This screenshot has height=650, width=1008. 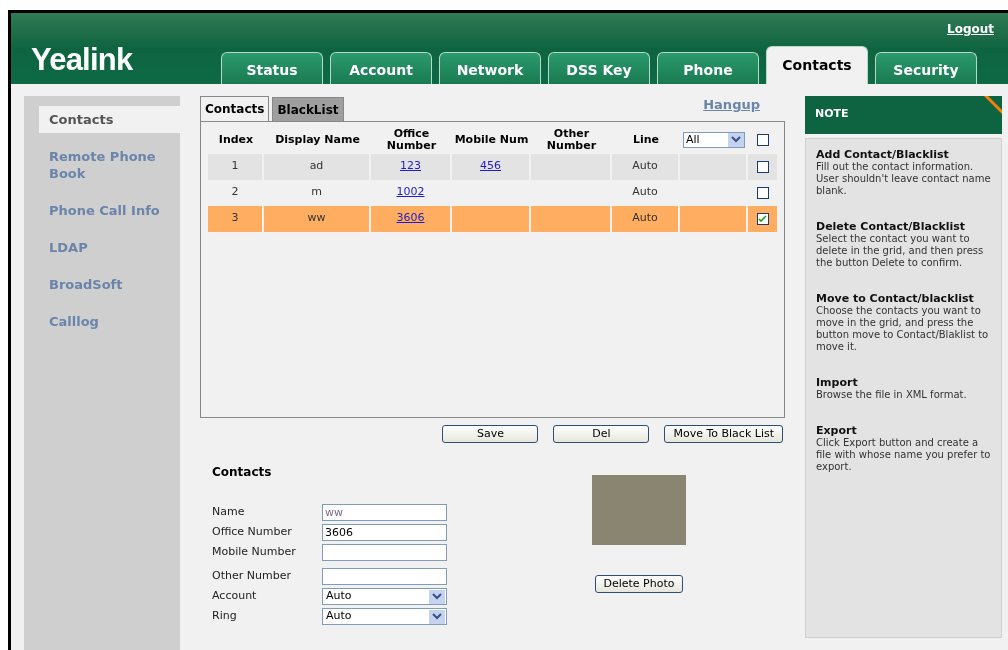 I want to click on phone-link: 123, so click(x=410, y=166).